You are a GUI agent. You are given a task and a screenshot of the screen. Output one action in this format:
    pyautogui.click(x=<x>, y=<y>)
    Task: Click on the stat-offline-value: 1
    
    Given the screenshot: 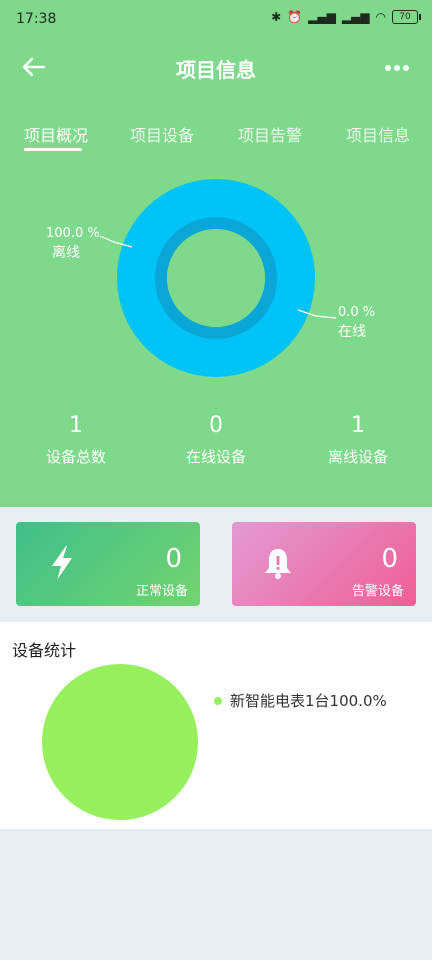 What is the action you would take?
    pyautogui.click(x=358, y=425)
    